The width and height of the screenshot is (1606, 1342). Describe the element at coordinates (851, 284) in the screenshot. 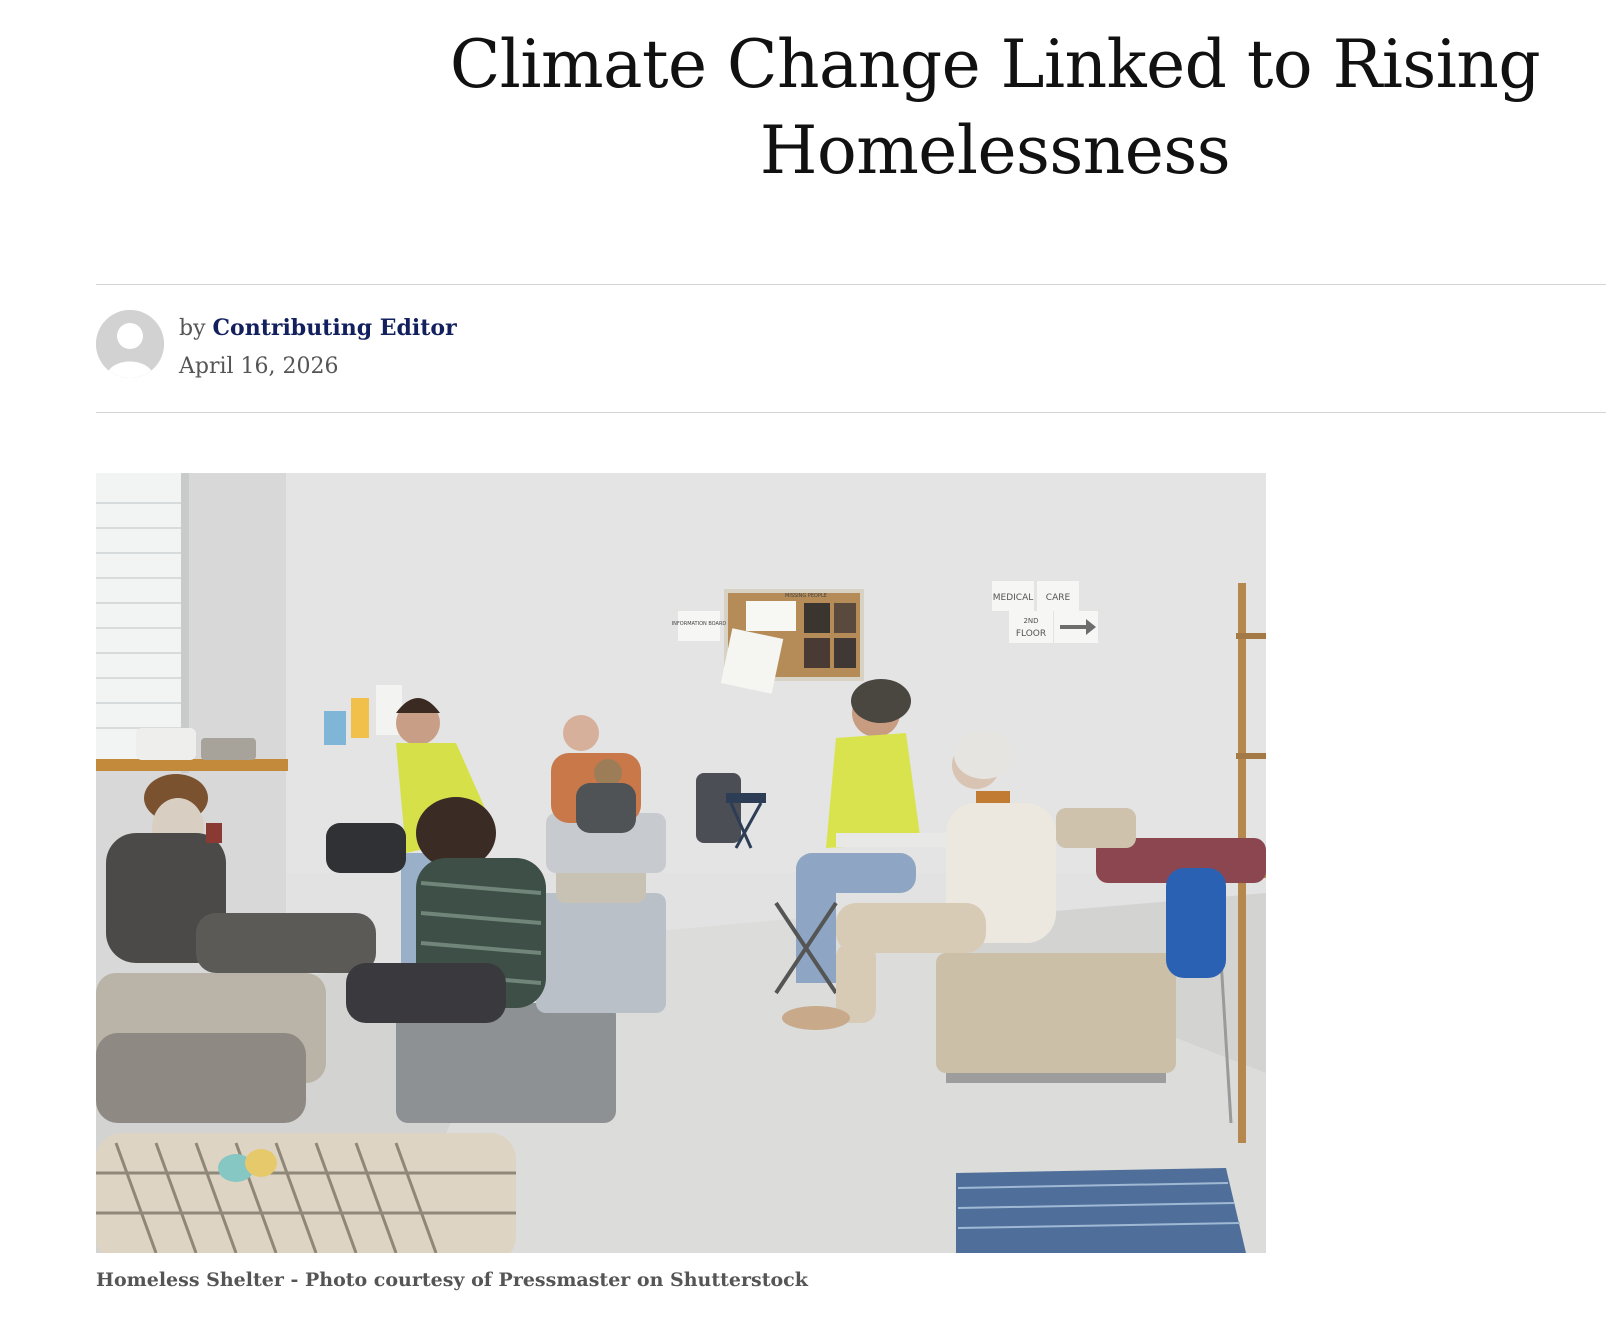

I see `meta-divider-top` at that location.